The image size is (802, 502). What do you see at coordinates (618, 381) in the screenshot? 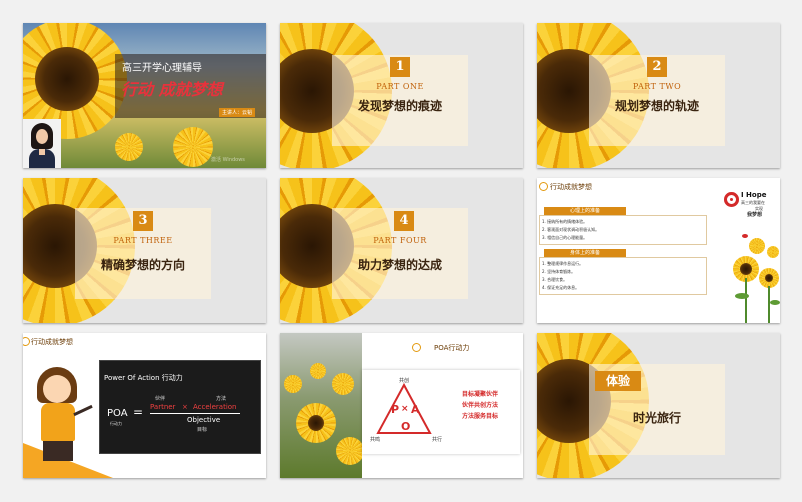
I see `experience-tag: 体验` at bounding box center [618, 381].